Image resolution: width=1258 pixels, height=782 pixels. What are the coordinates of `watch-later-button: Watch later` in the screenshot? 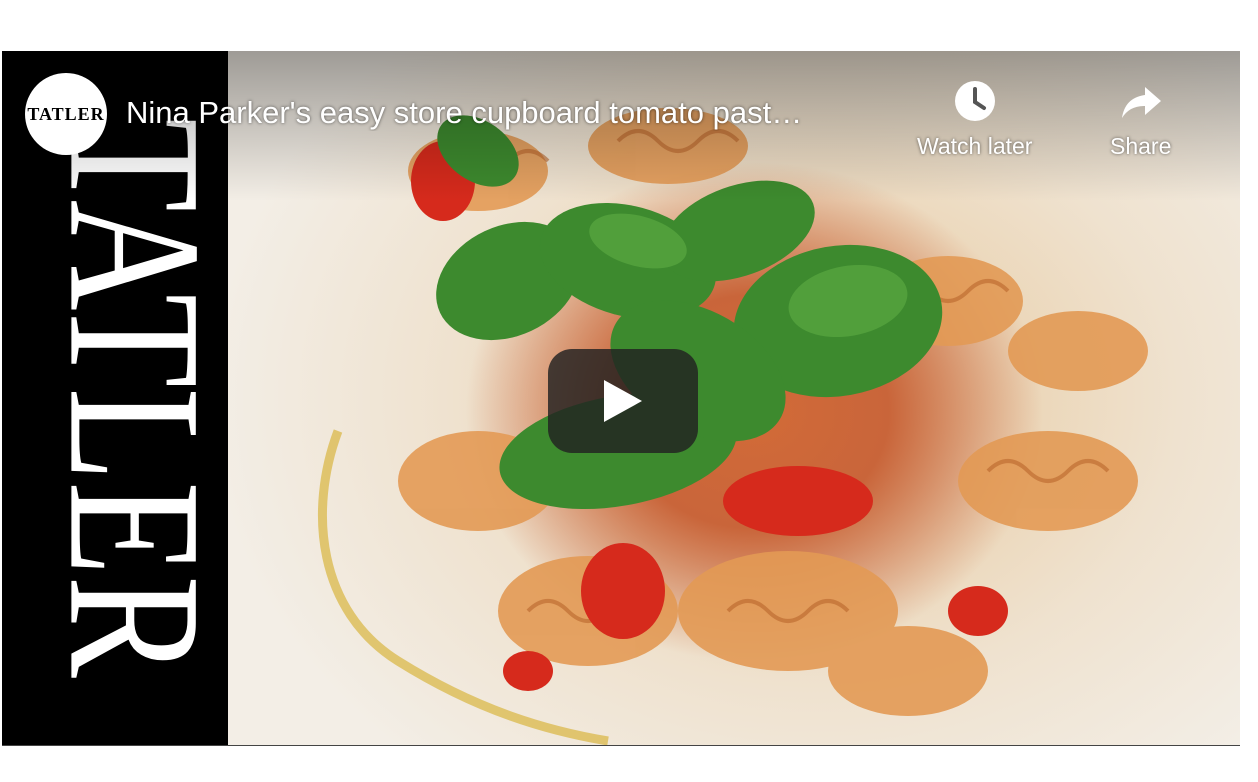 It's located at (974, 119).